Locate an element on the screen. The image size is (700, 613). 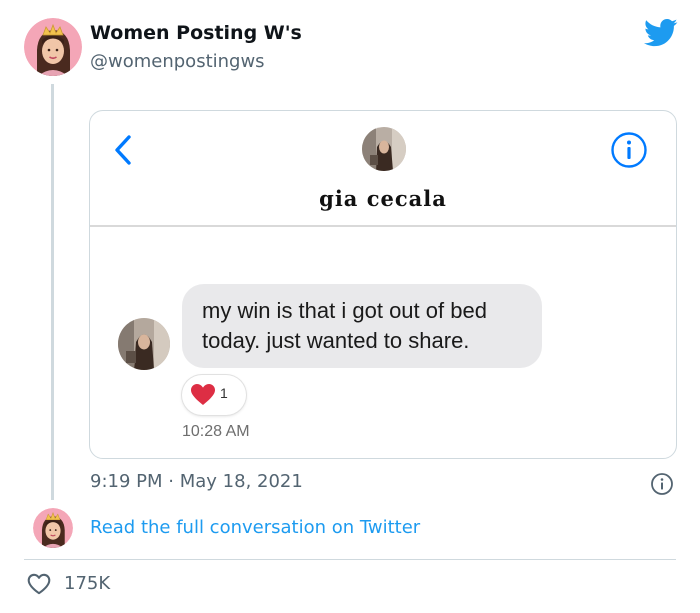
actions-separator is located at coordinates (350, 559).